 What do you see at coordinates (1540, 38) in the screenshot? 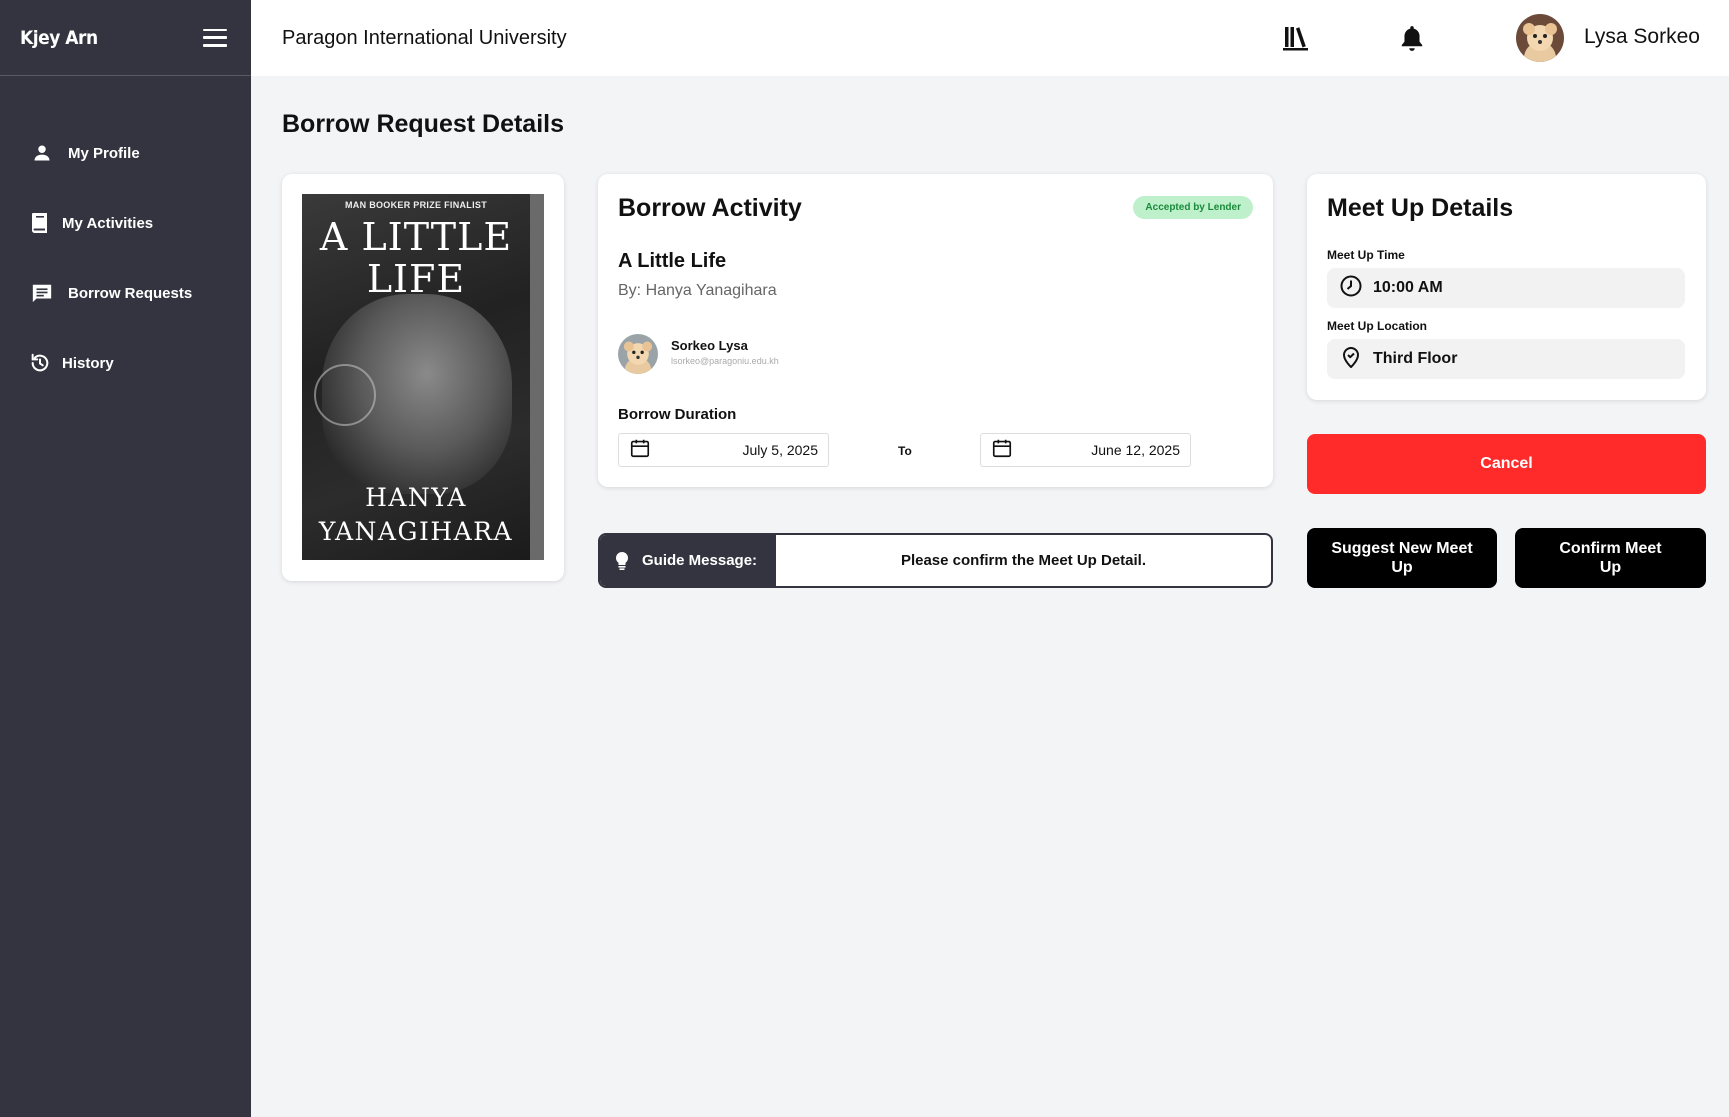
I see `user-avatar` at bounding box center [1540, 38].